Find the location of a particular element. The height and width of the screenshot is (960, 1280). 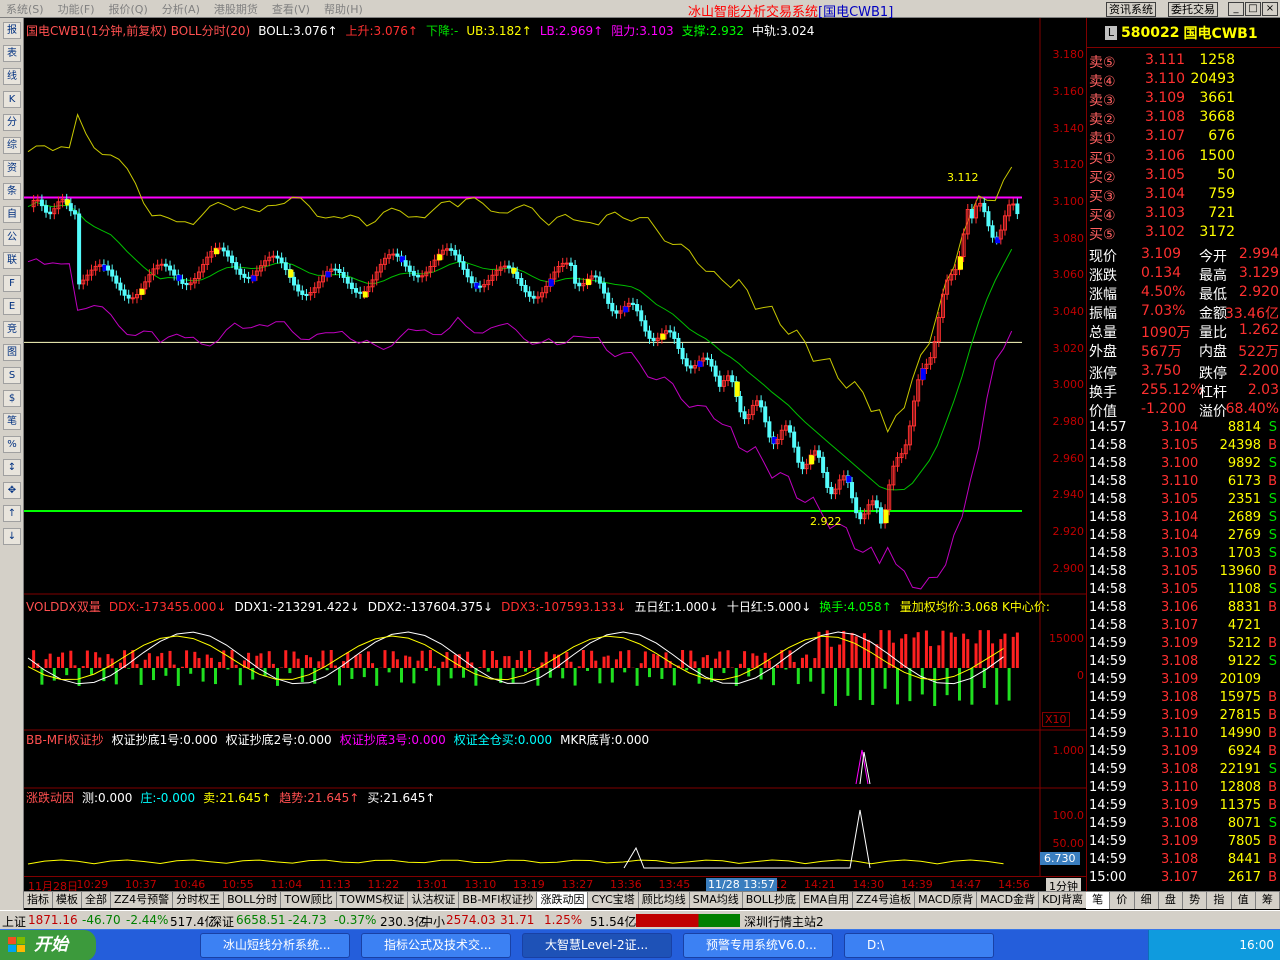

indicator-tab: 顾比均线 is located at coordinates (664, 900).